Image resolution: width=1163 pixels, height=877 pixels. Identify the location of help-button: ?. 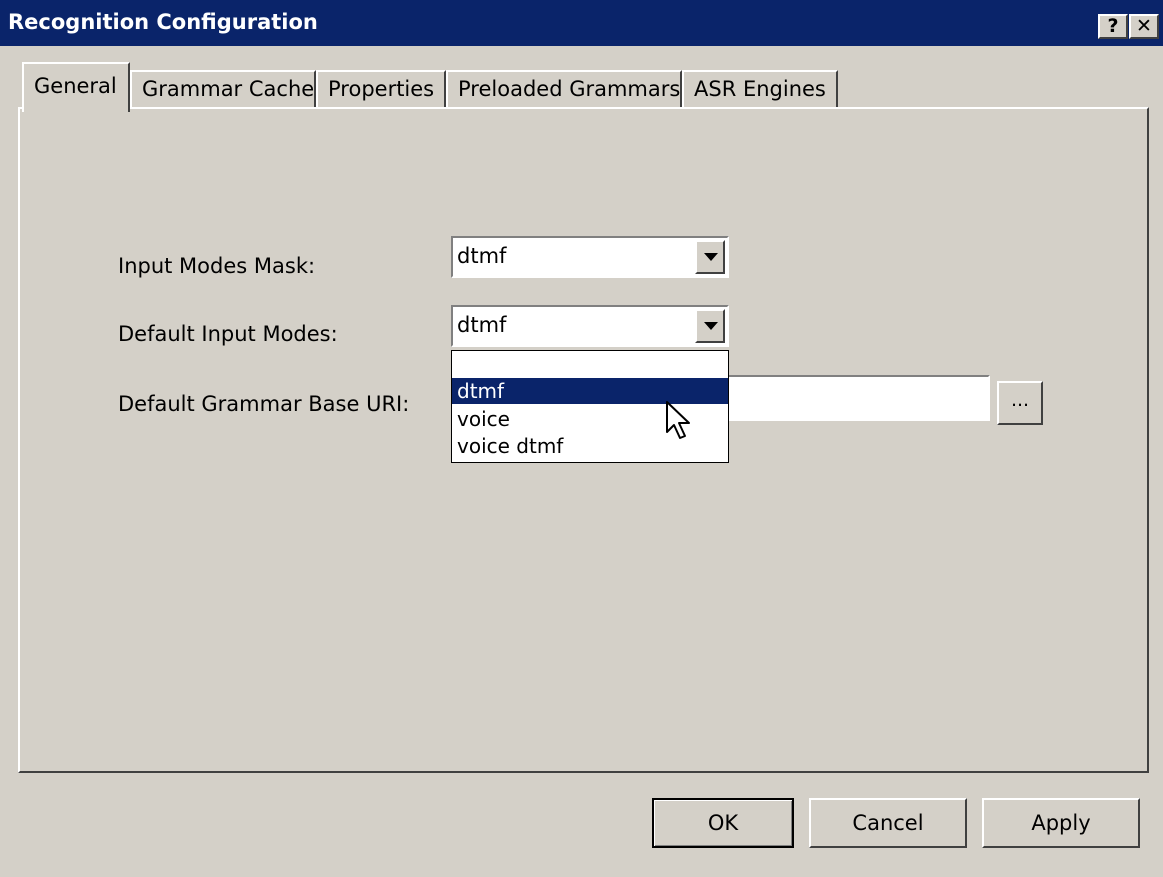
(1113, 26).